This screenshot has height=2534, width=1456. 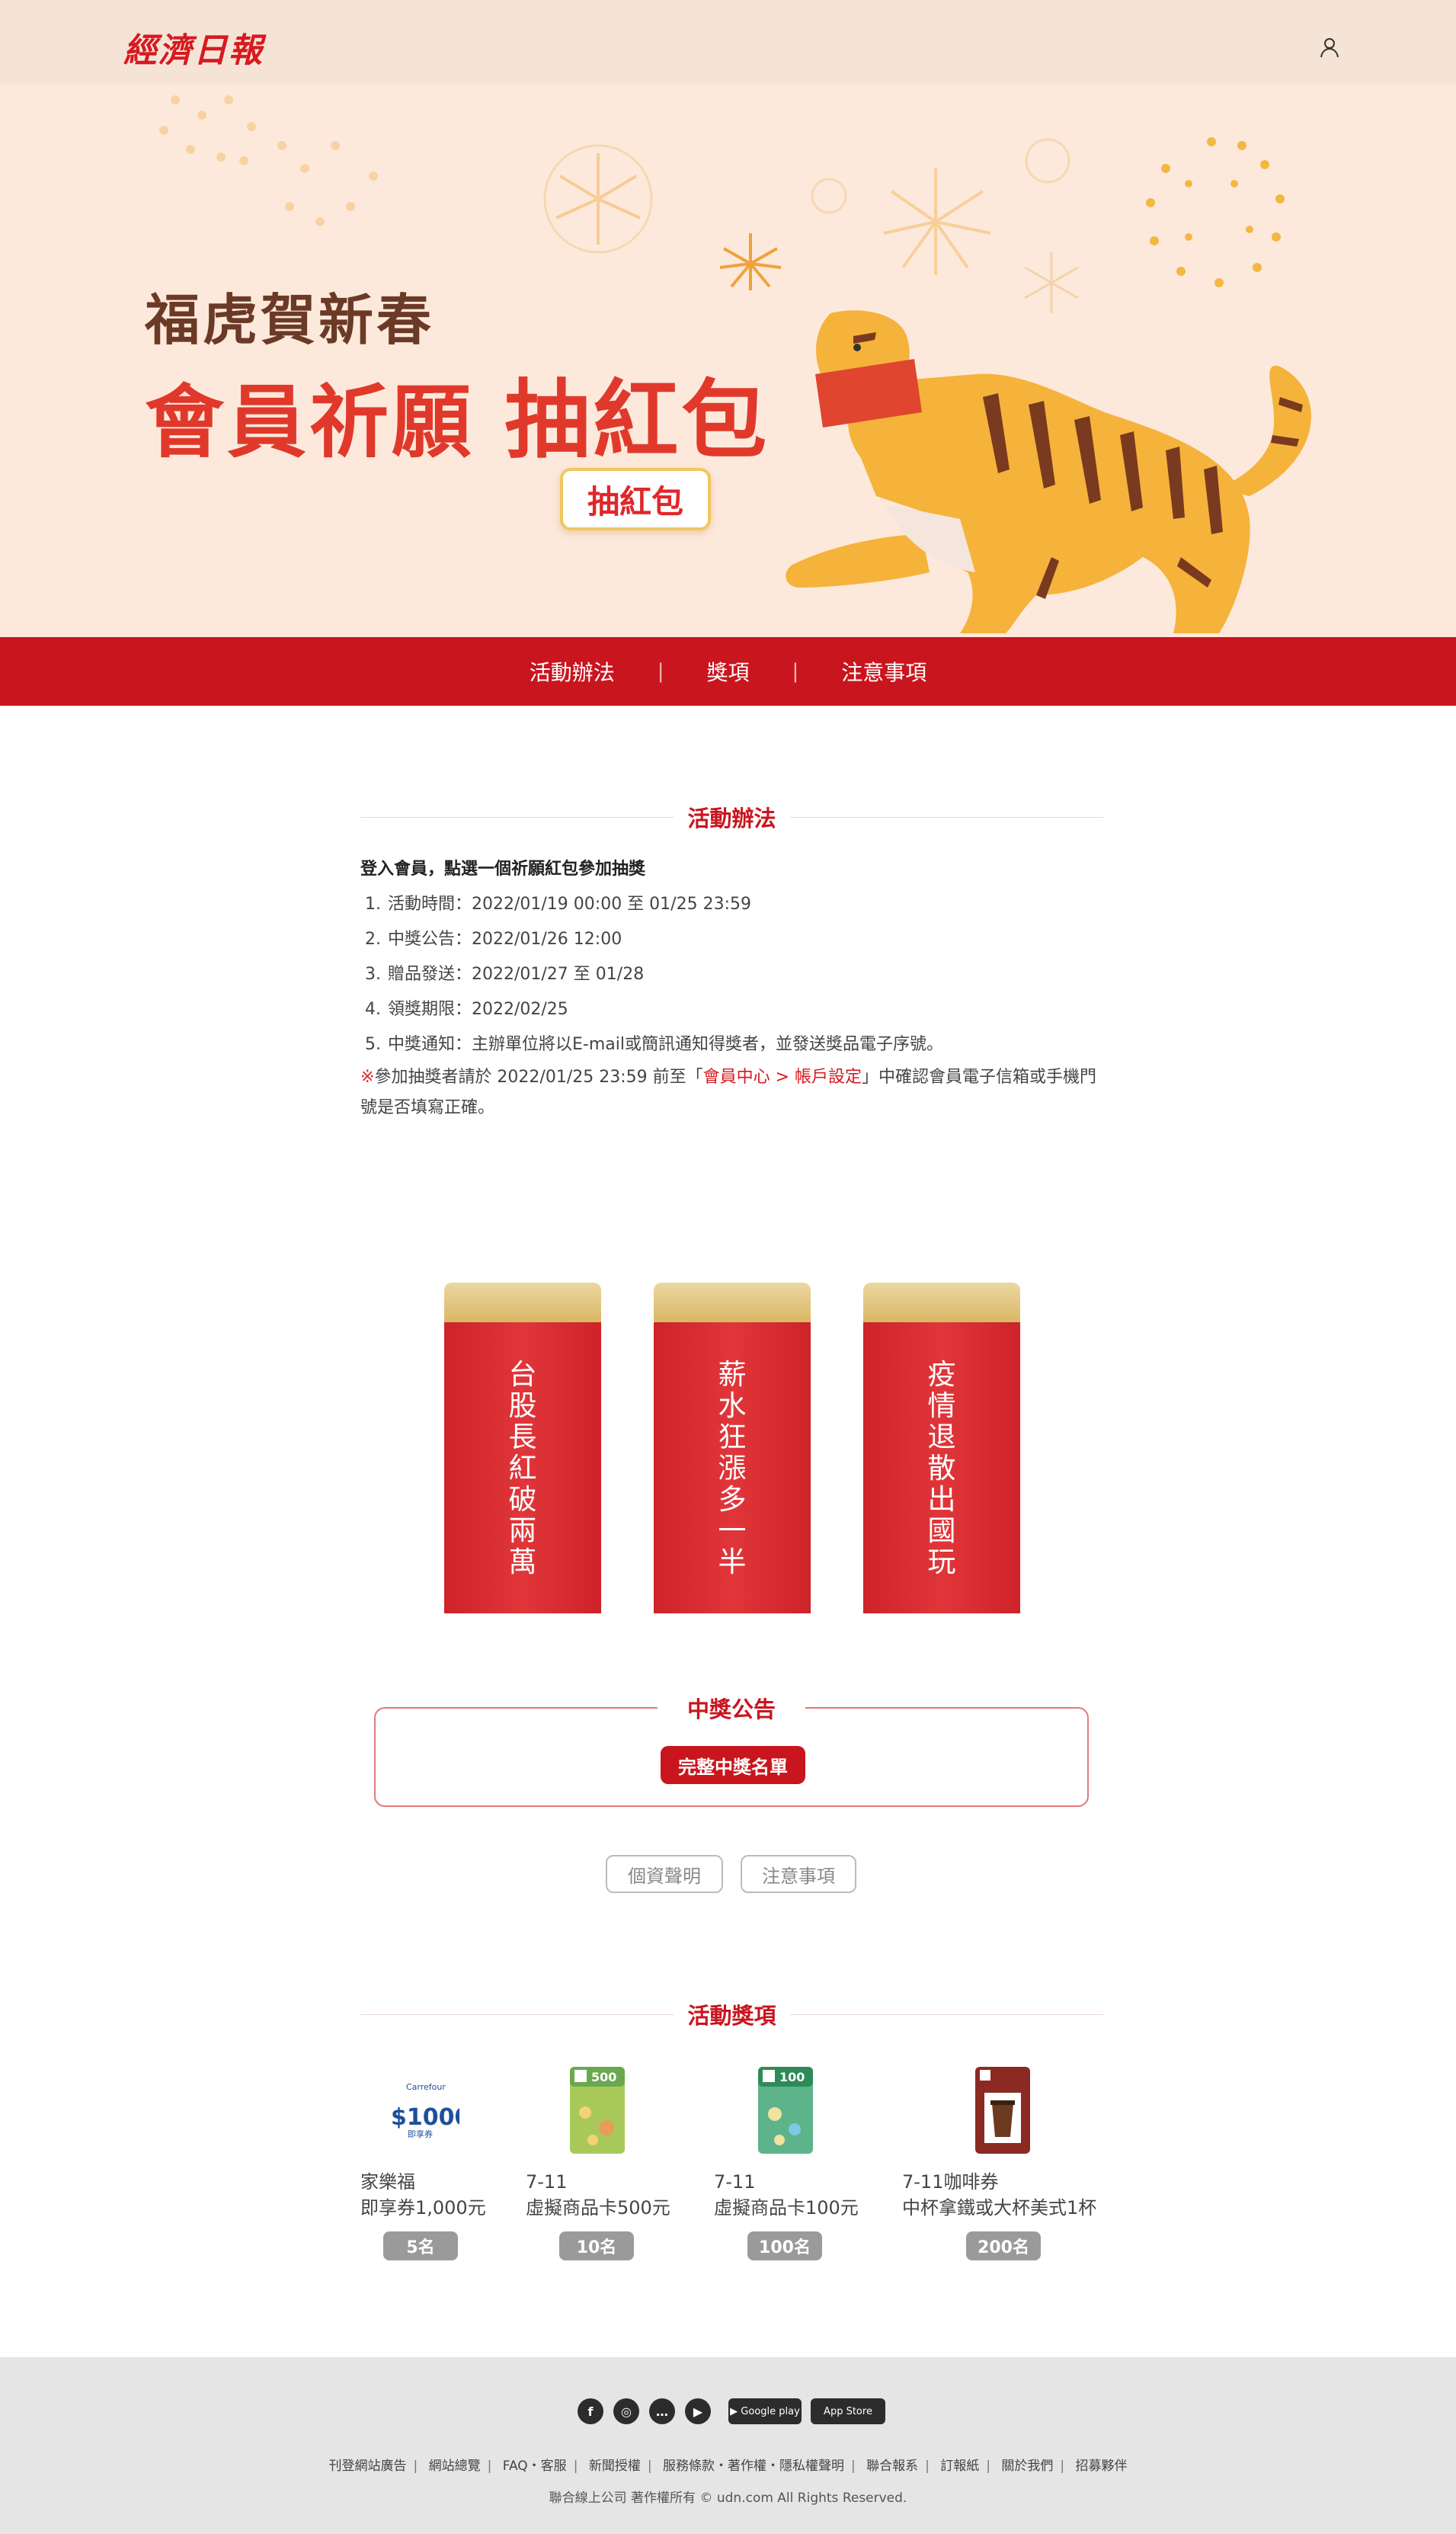 I want to click on winner-heading: 中獎公告, so click(x=731, y=1708).